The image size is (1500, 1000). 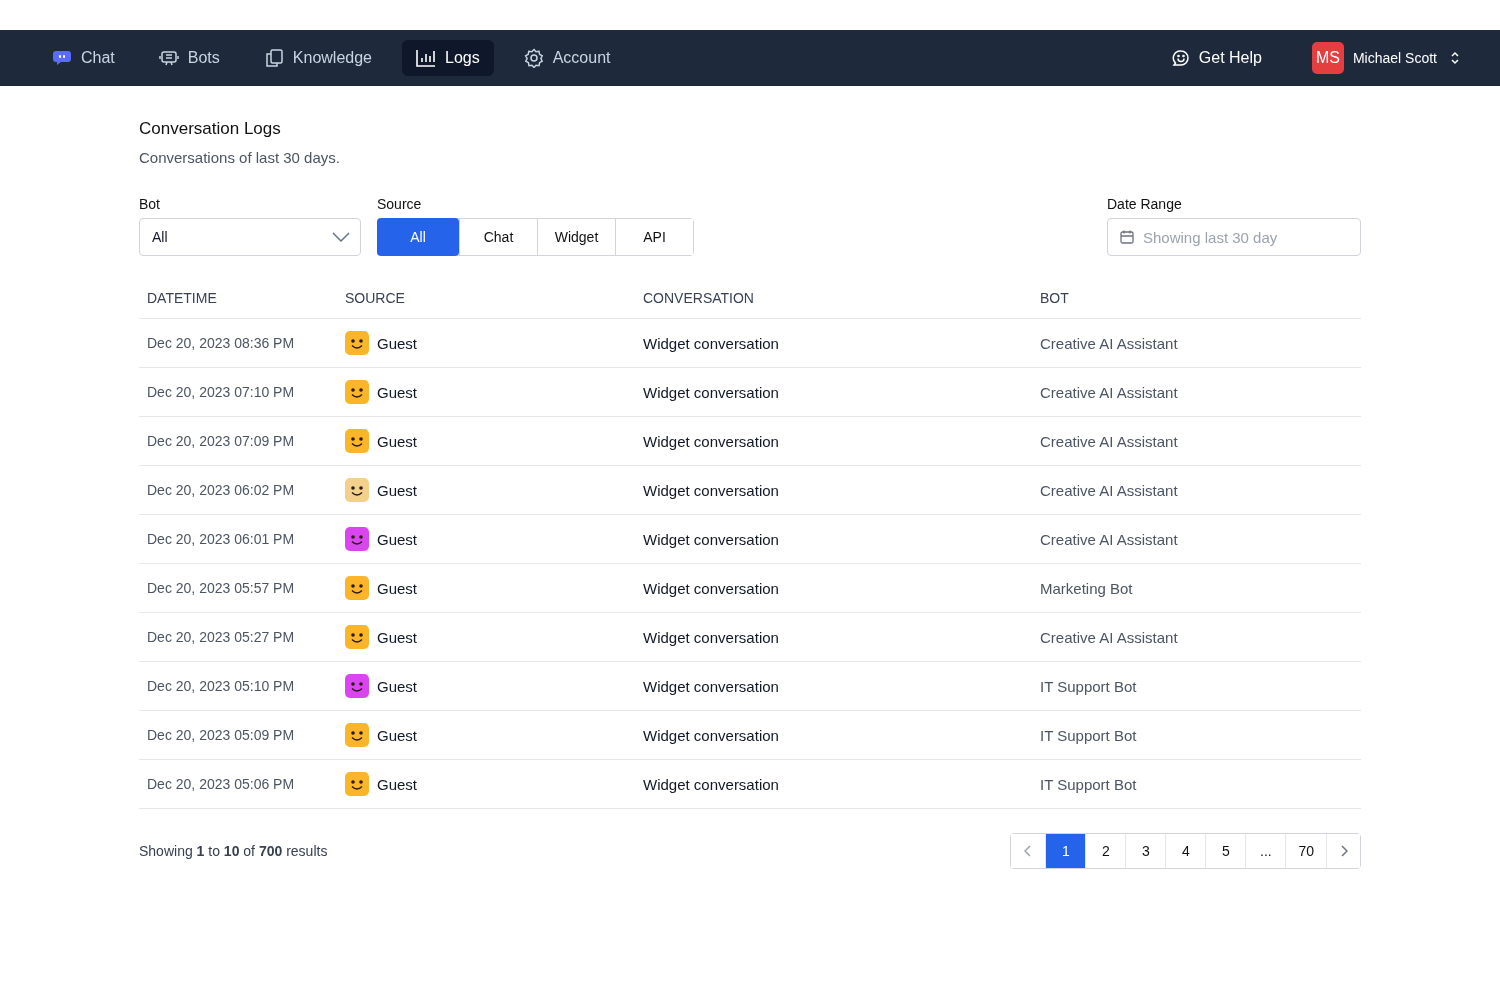 What do you see at coordinates (221, 784) in the screenshot?
I see `datetime-cell: Dec 20, 2023 05:06 PM` at bounding box center [221, 784].